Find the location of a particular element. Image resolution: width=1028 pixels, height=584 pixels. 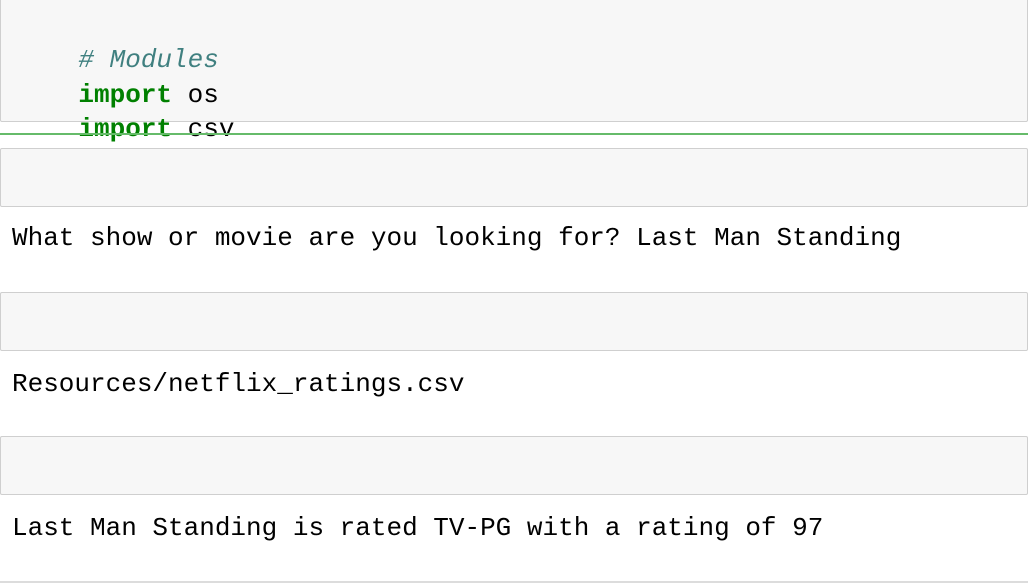

code-keyword: import is located at coordinates (125, 129).